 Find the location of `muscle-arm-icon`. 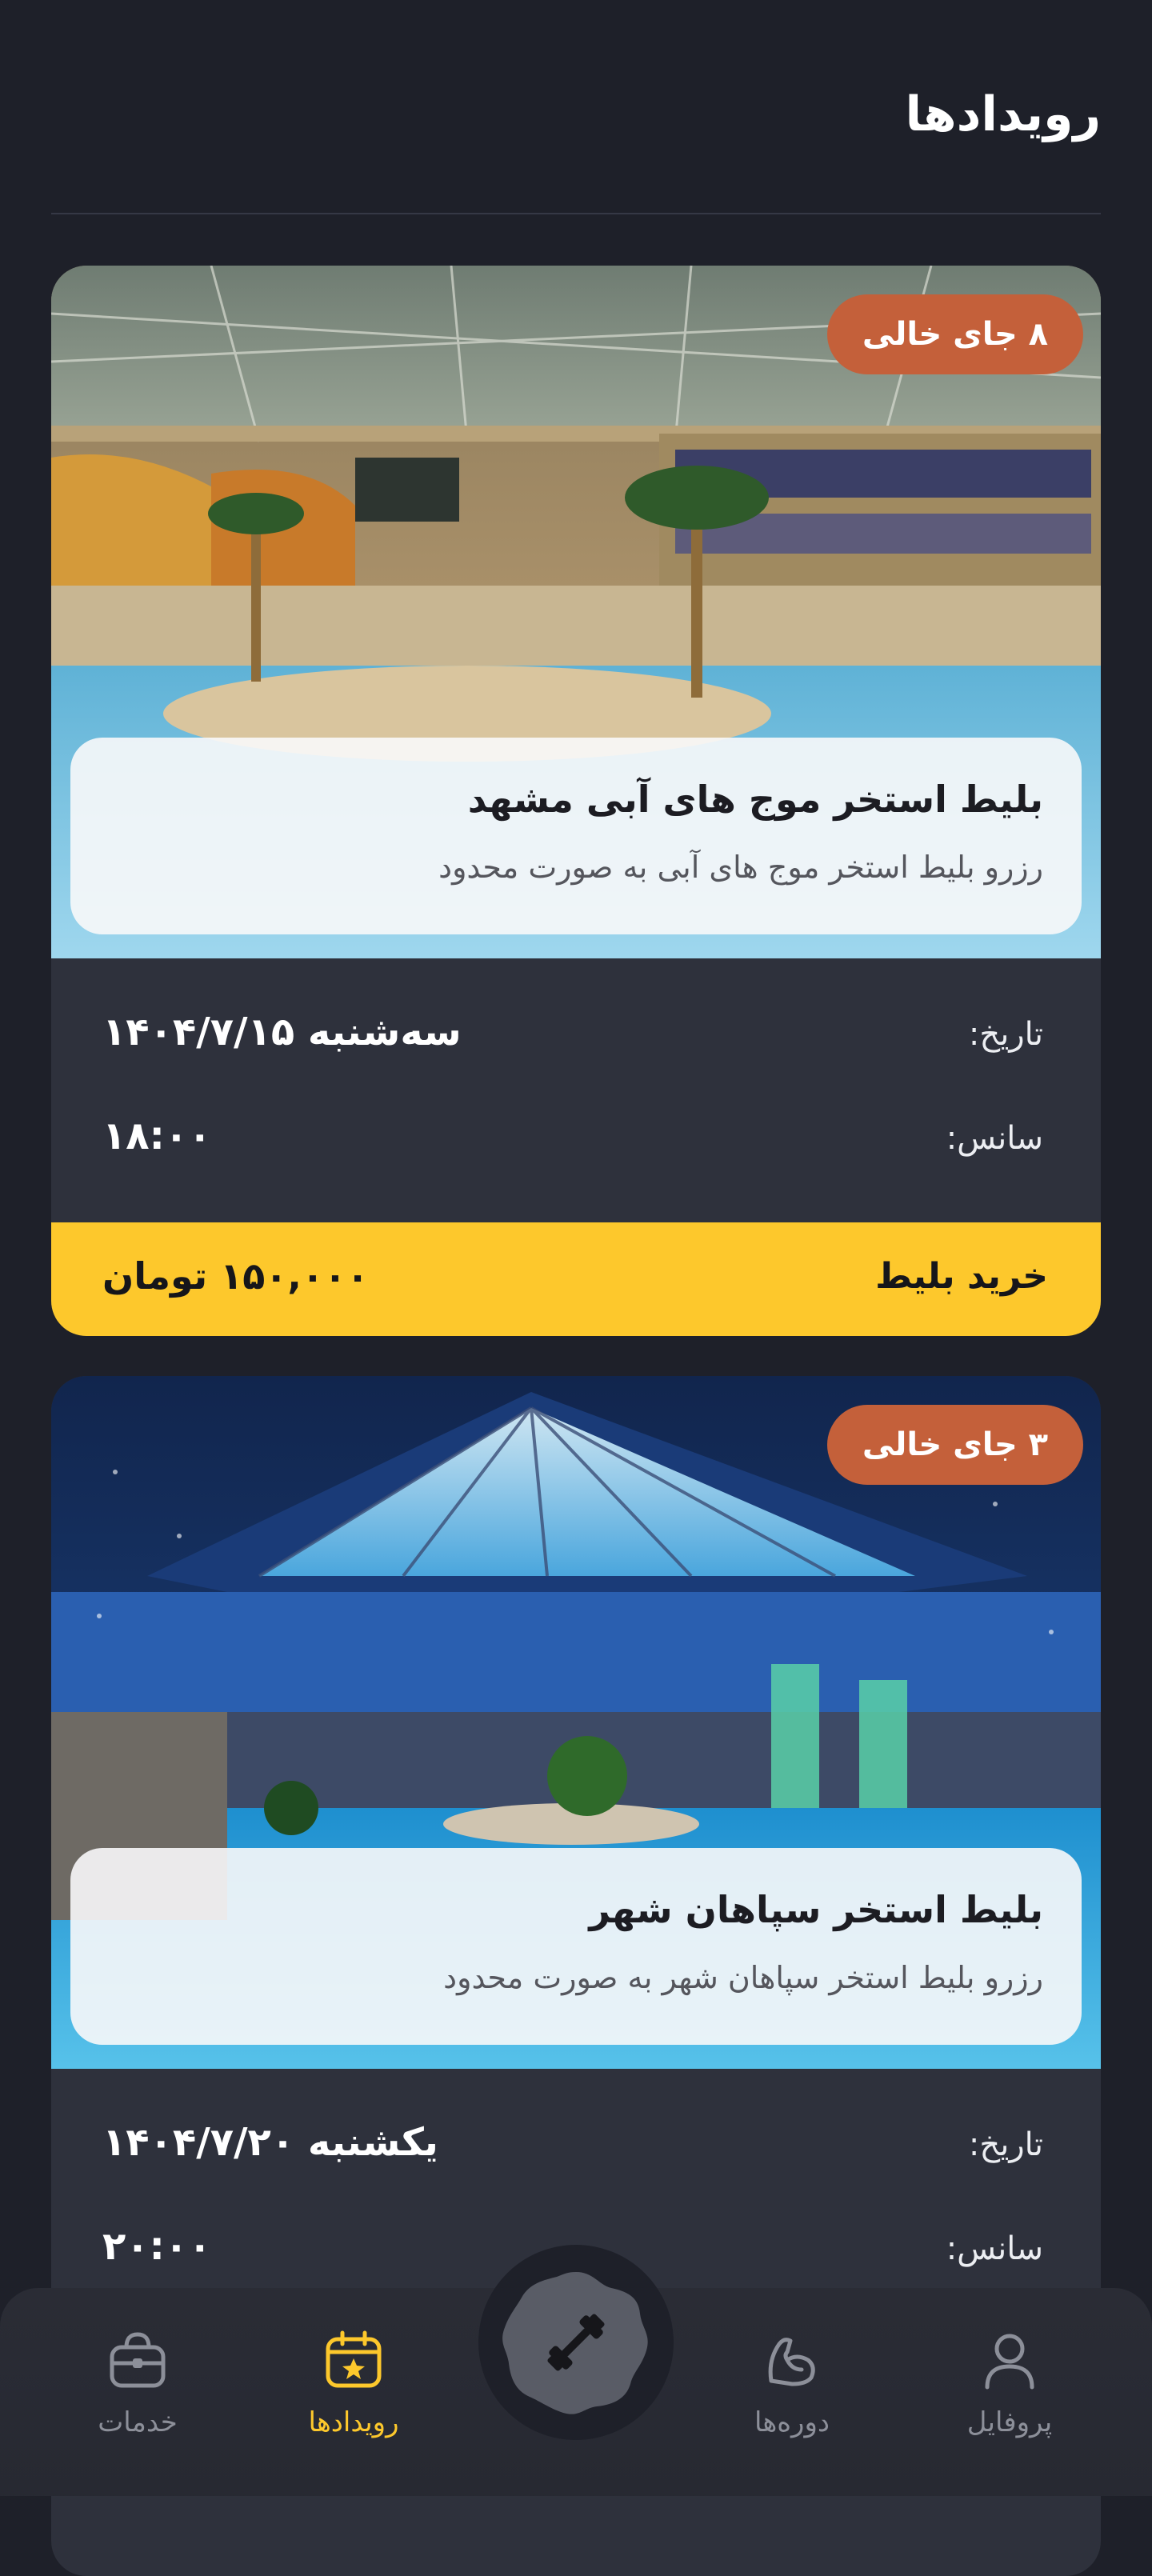

muscle-arm-icon is located at coordinates (791, 2362).